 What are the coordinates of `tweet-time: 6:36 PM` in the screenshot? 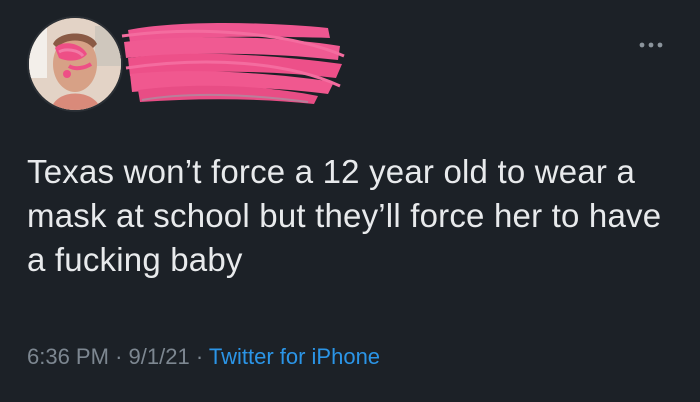 It's located at (68, 356).